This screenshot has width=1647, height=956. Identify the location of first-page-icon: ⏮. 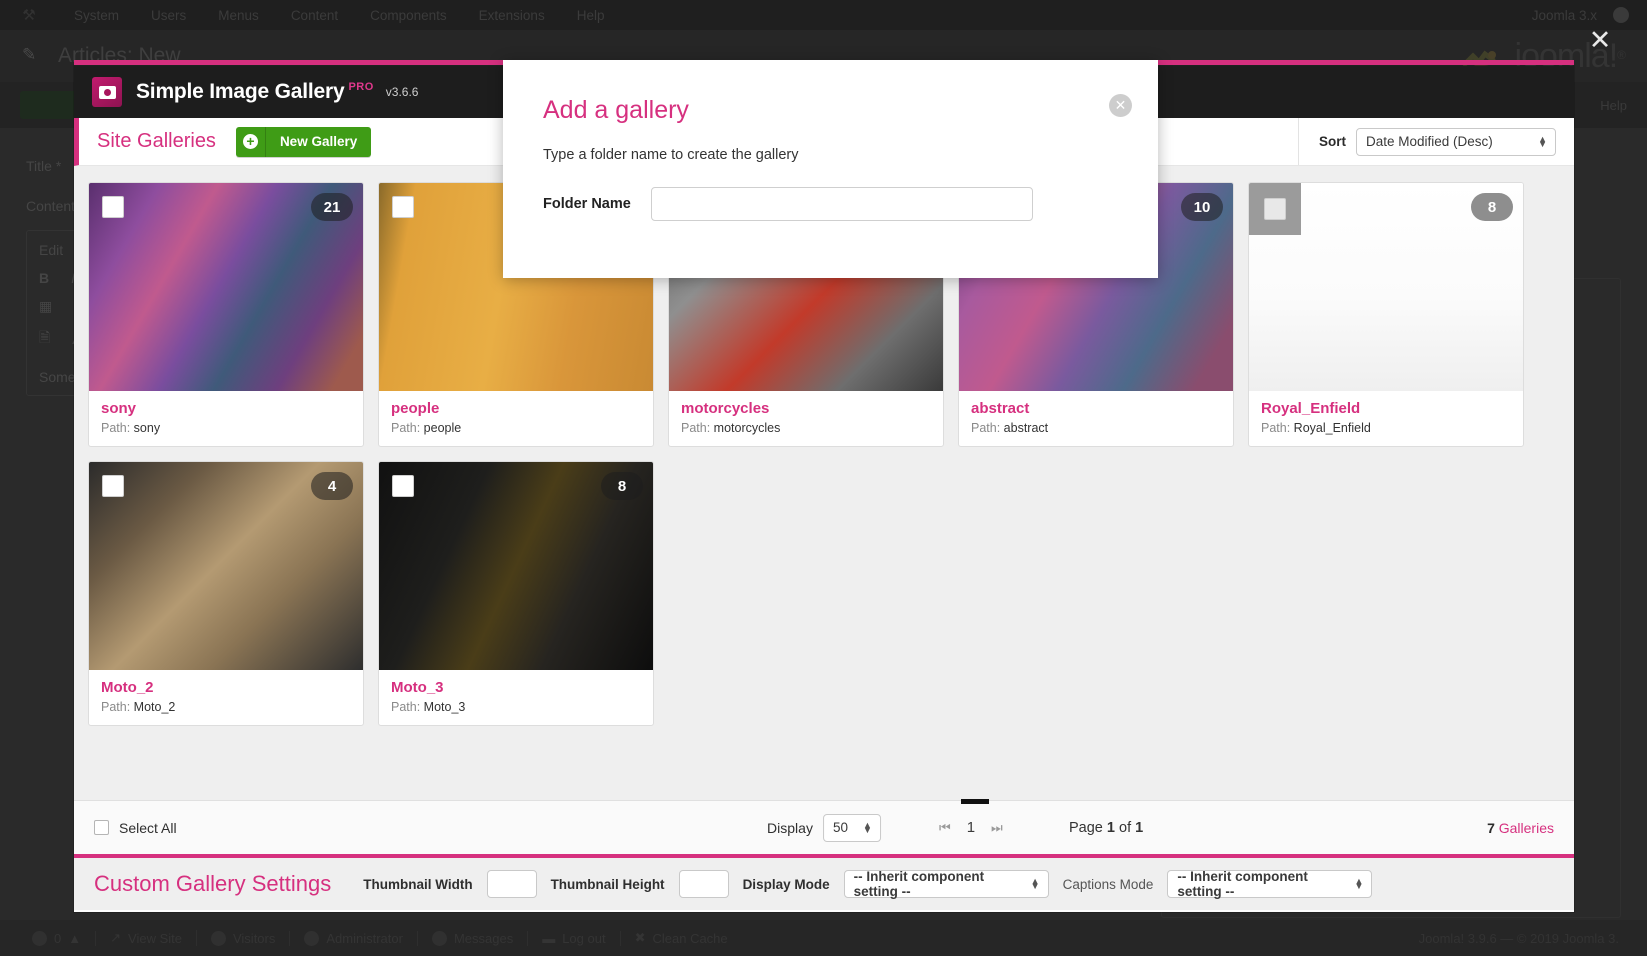
(945, 828).